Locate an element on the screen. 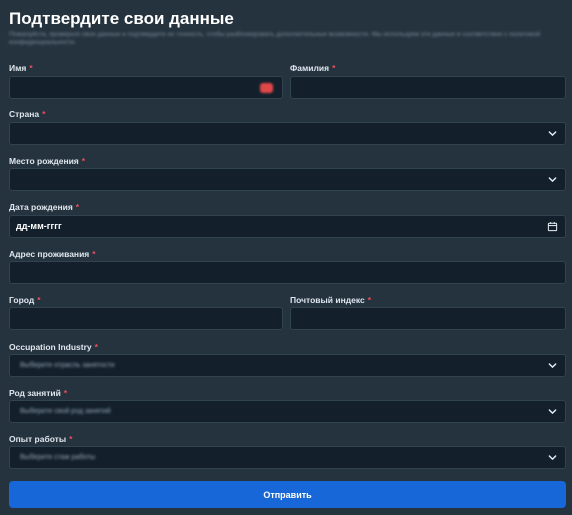 The height and width of the screenshot is (515, 572). birthdate-input: дд-мм-гггг is located at coordinates (287, 226).